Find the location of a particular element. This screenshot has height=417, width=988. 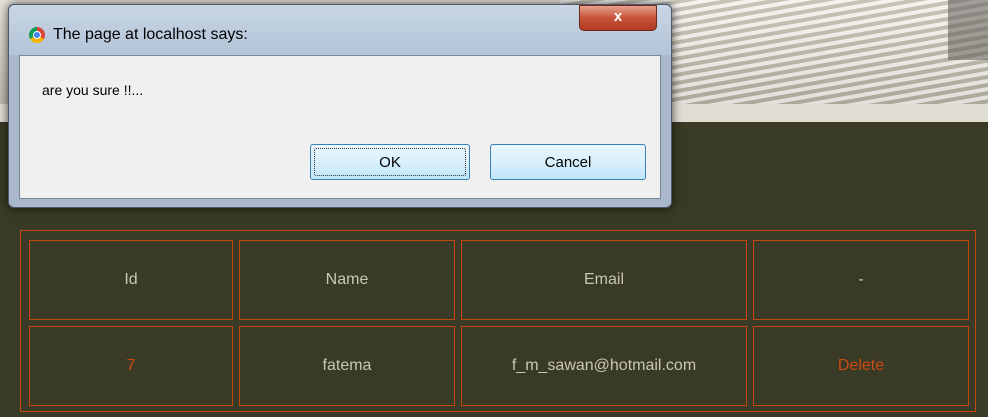

table-cell-name: fatema is located at coordinates (347, 366).